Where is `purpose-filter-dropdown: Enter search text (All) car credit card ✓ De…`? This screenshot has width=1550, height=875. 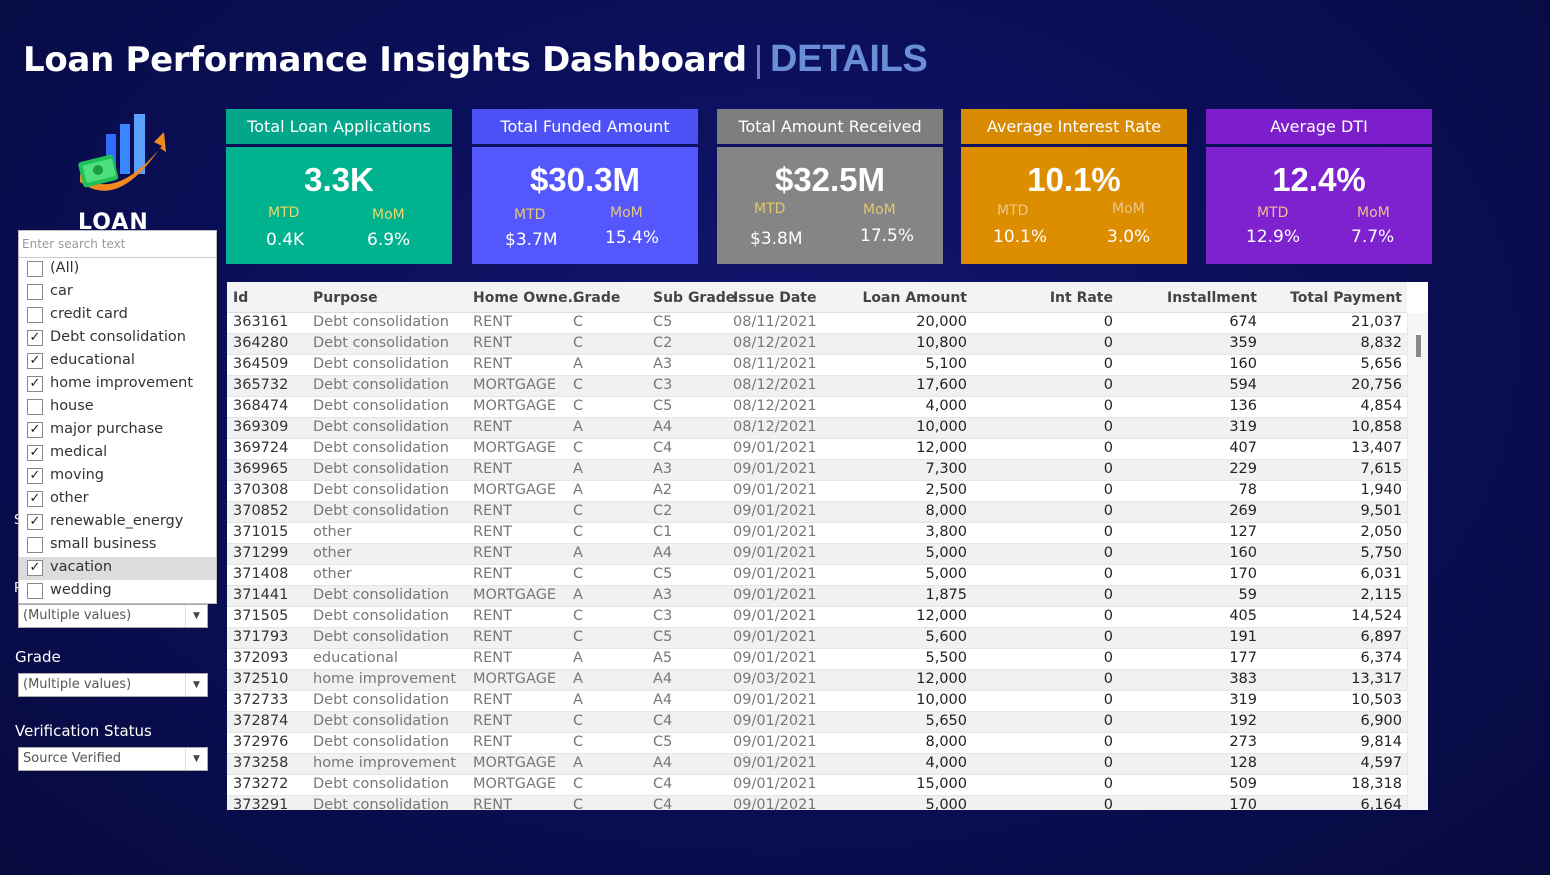 purpose-filter-dropdown: Enter search text (All) car credit card ✓ De… is located at coordinates (117, 417).